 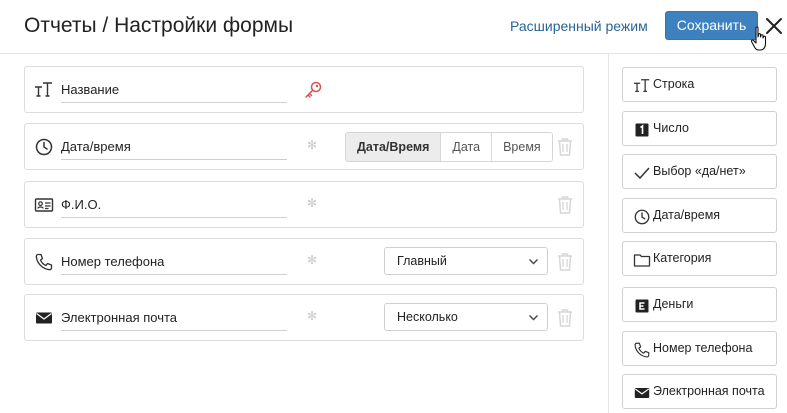 I want to click on field-row-datetime: Дата/время ✻ Дата/Время Дата Время, so click(x=304, y=146).